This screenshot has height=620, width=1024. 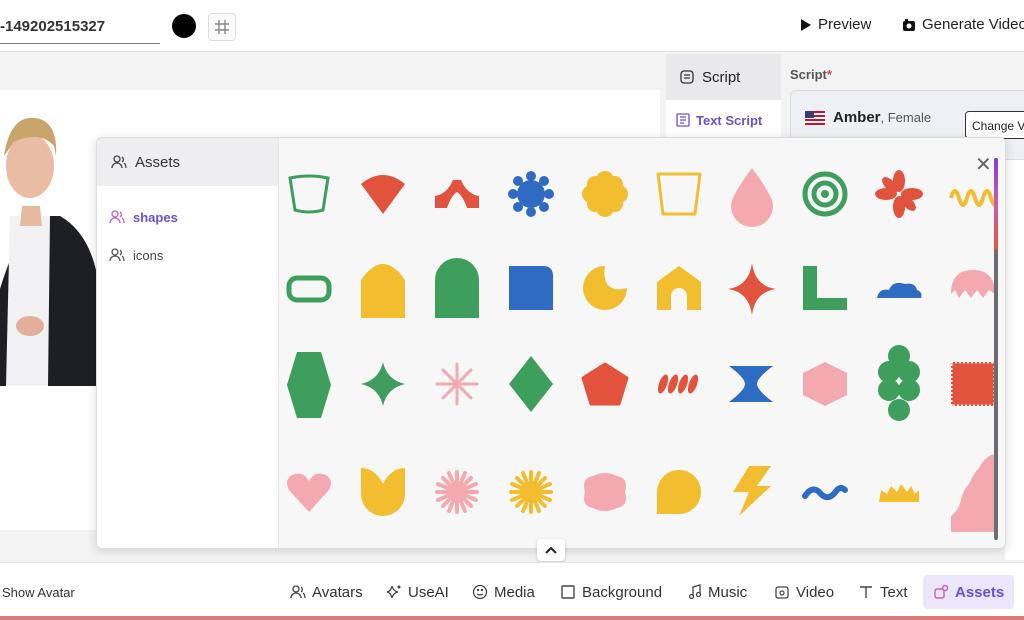 I want to click on close-icon: ✕, so click(x=983, y=164).